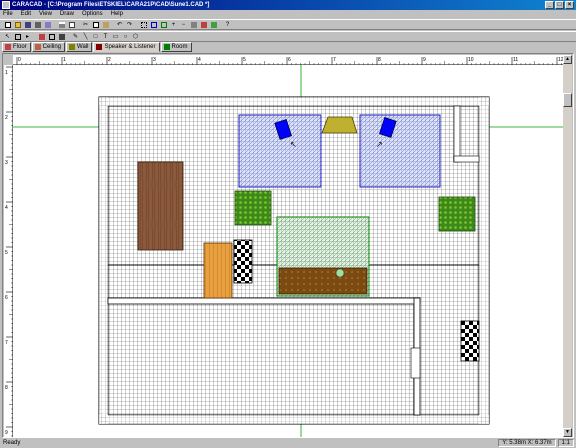  Describe the element at coordinates (26, 14) in the screenshot. I see `menu-edit: Edit` at that location.